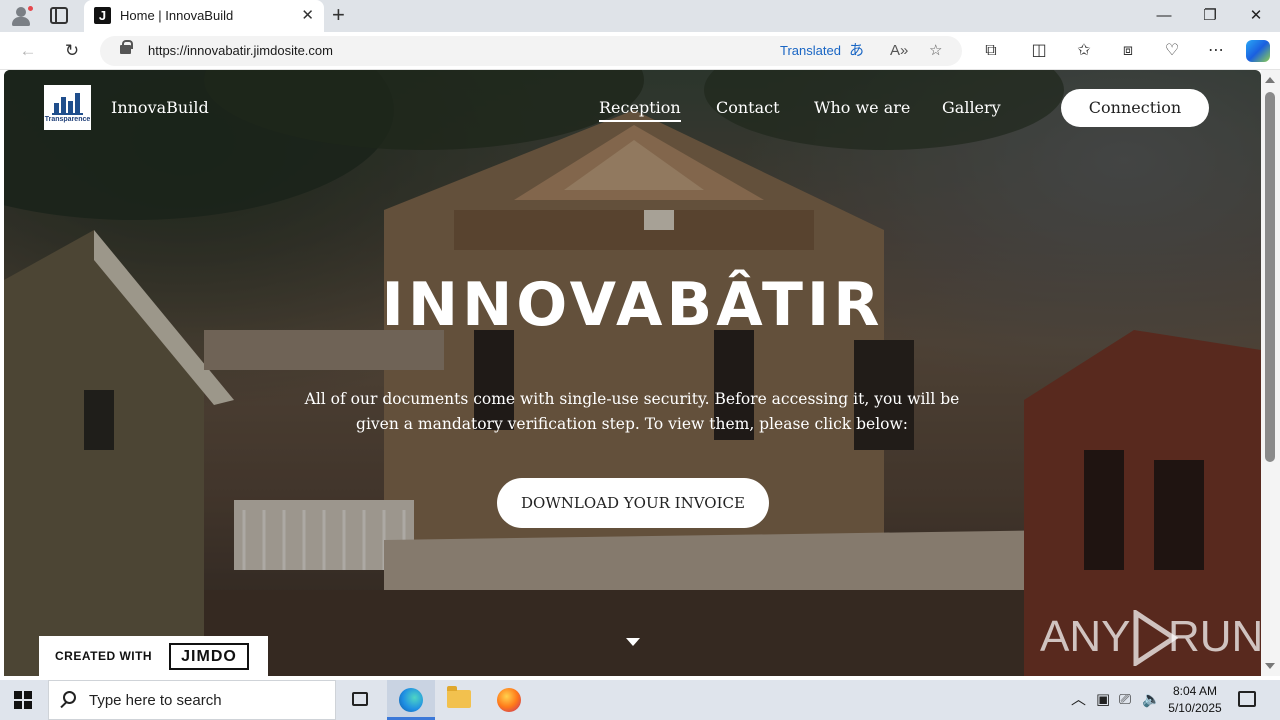 The image size is (1280, 720). I want to click on clock-time: 8:04 AM, so click(1195, 691).